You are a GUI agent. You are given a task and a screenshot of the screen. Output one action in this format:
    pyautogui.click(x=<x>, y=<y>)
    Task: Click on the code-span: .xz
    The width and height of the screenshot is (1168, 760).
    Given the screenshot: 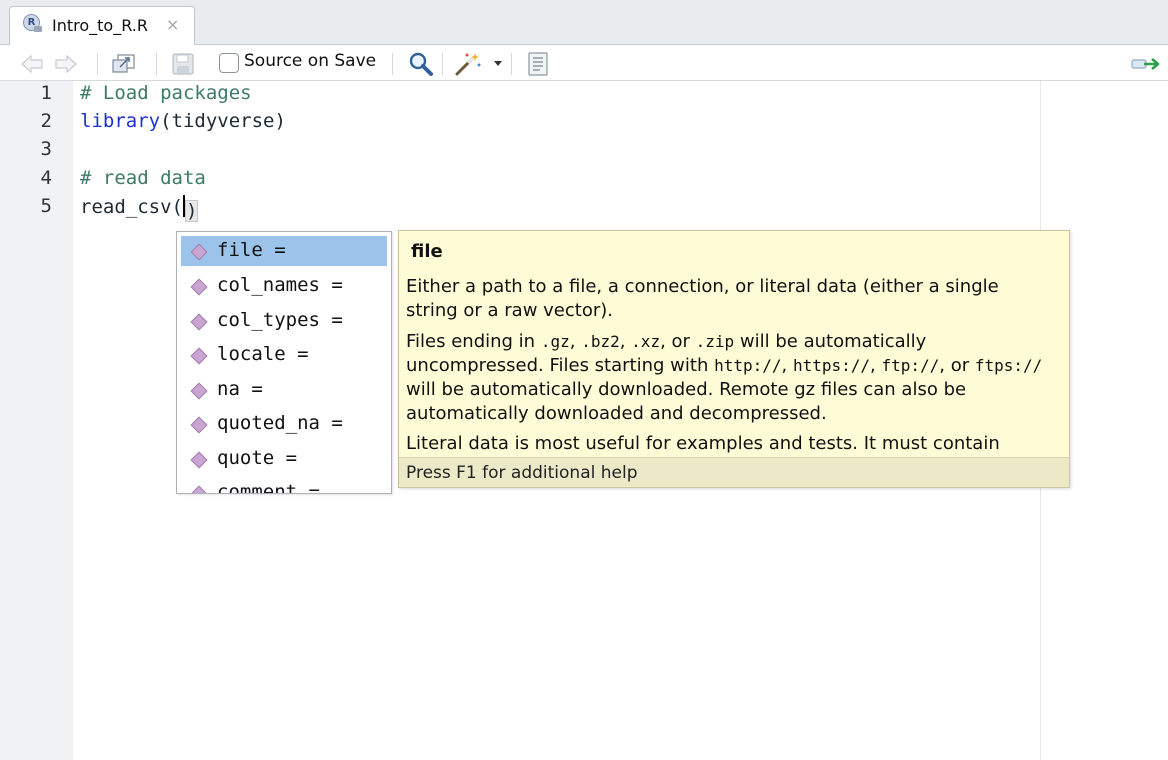 What is the action you would take?
    pyautogui.click(x=646, y=341)
    